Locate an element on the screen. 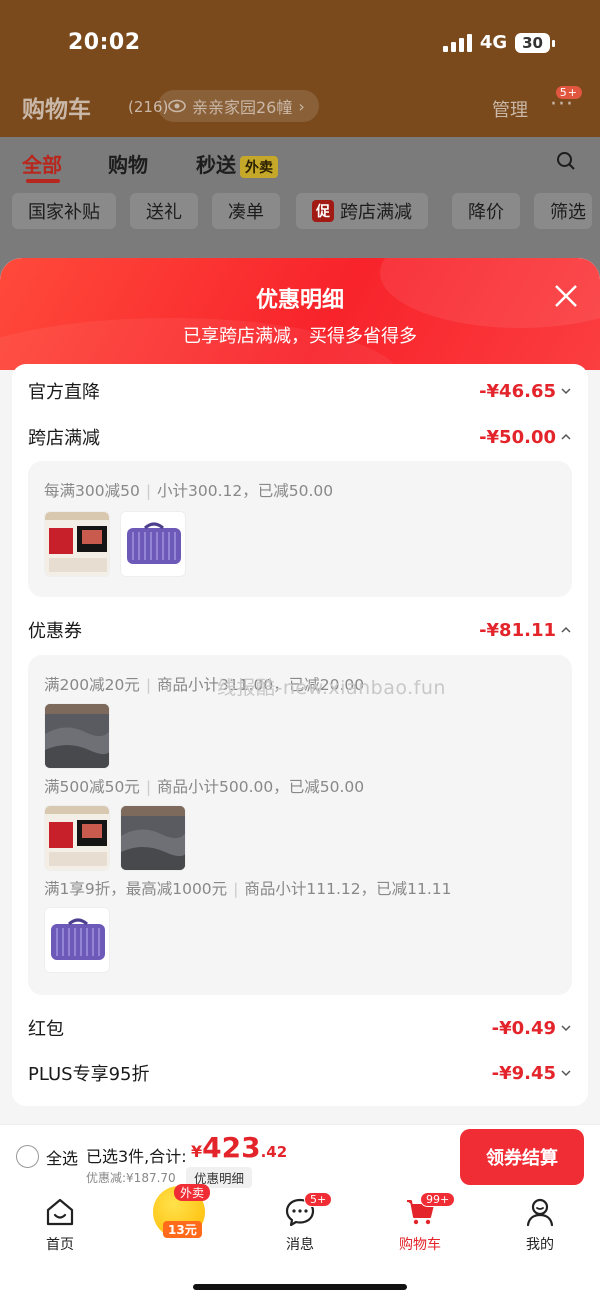 Image resolution: width=600 pixels, height=1303 pixels. address-selector: 亲亲家园26幢 › is located at coordinates (238, 106).